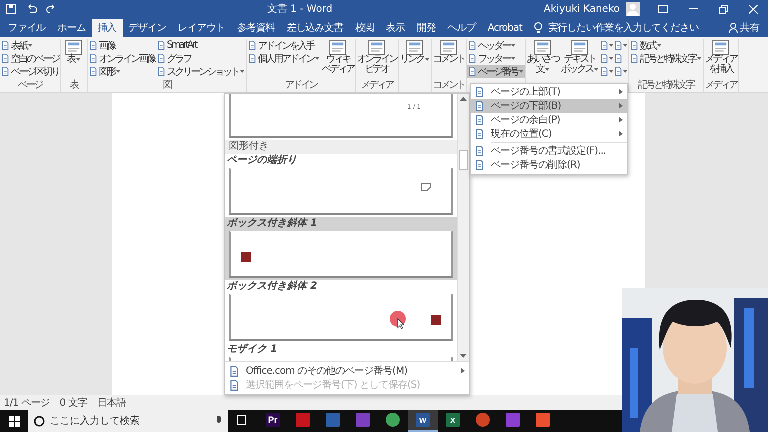  What do you see at coordinates (549, 134) in the screenshot?
I see `menu-item: 現在の位置(C)` at bounding box center [549, 134].